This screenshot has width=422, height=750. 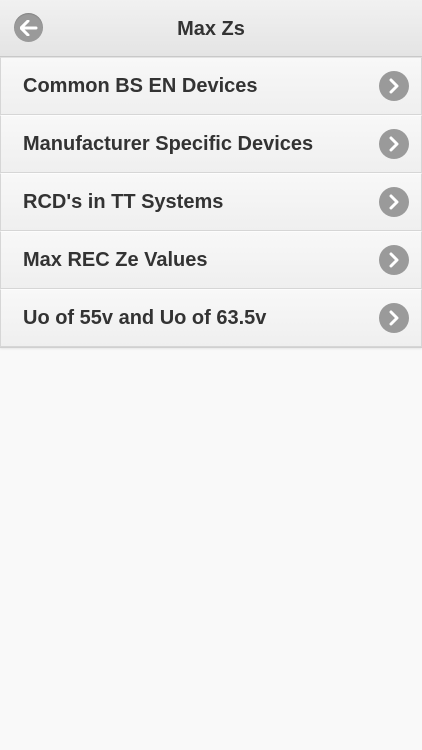 I want to click on list-item-label: Manufacturer Specific Devices, so click(x=168, y=144).